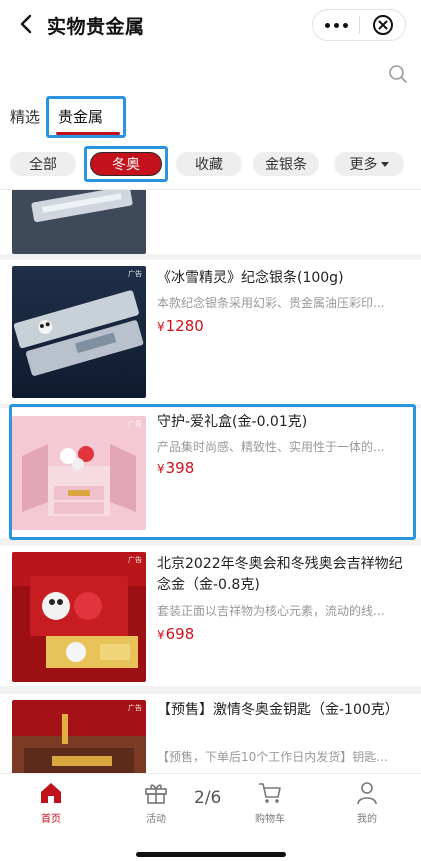  I want to click on product-title: 北京2022年冬奥会和冬残奥会吉祥物纪念金（金-0.8克), so click(280, 574).